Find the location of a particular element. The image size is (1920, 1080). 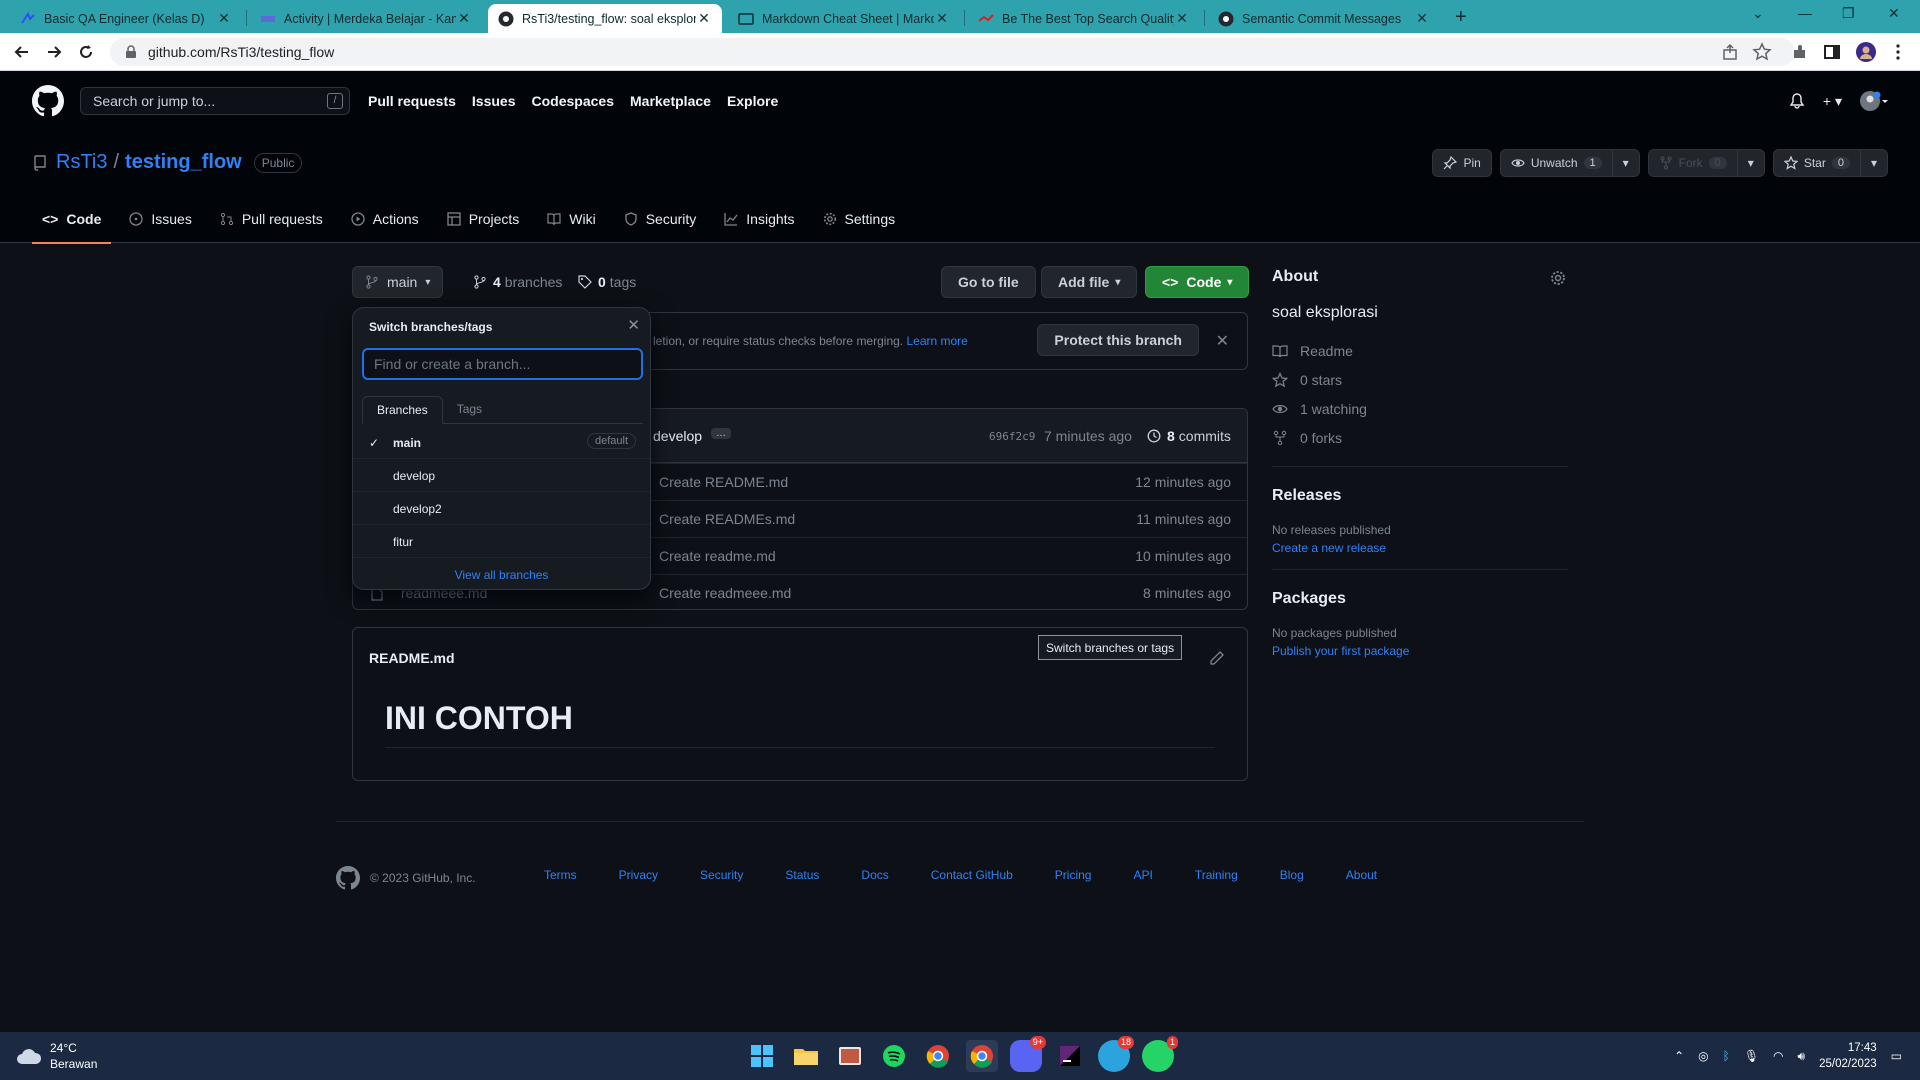

jetbrains-icon is located at coordinates (1070, 1056).